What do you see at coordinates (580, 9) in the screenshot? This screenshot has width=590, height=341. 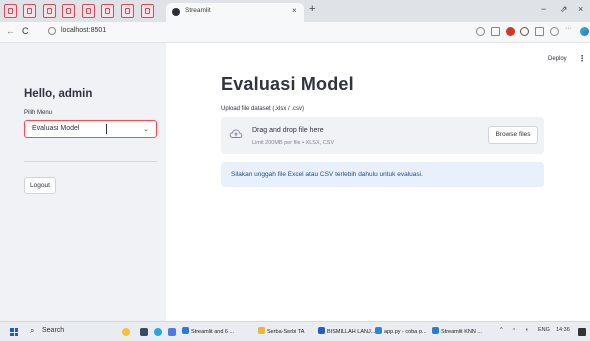 I see `close-window-icon: ×` at bounding box center [580, 9].